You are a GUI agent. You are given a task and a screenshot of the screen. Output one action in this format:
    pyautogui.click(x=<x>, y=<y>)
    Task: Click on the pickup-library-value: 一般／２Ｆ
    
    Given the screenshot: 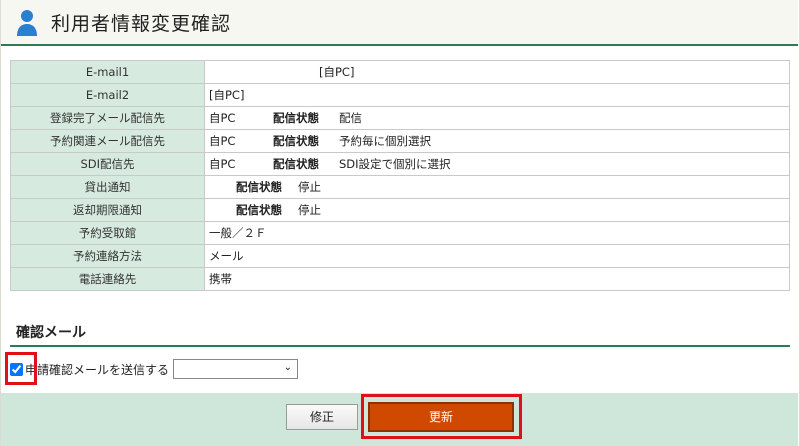 What is the action you would take?
    pyautogui.click(x=497, y=233)
    